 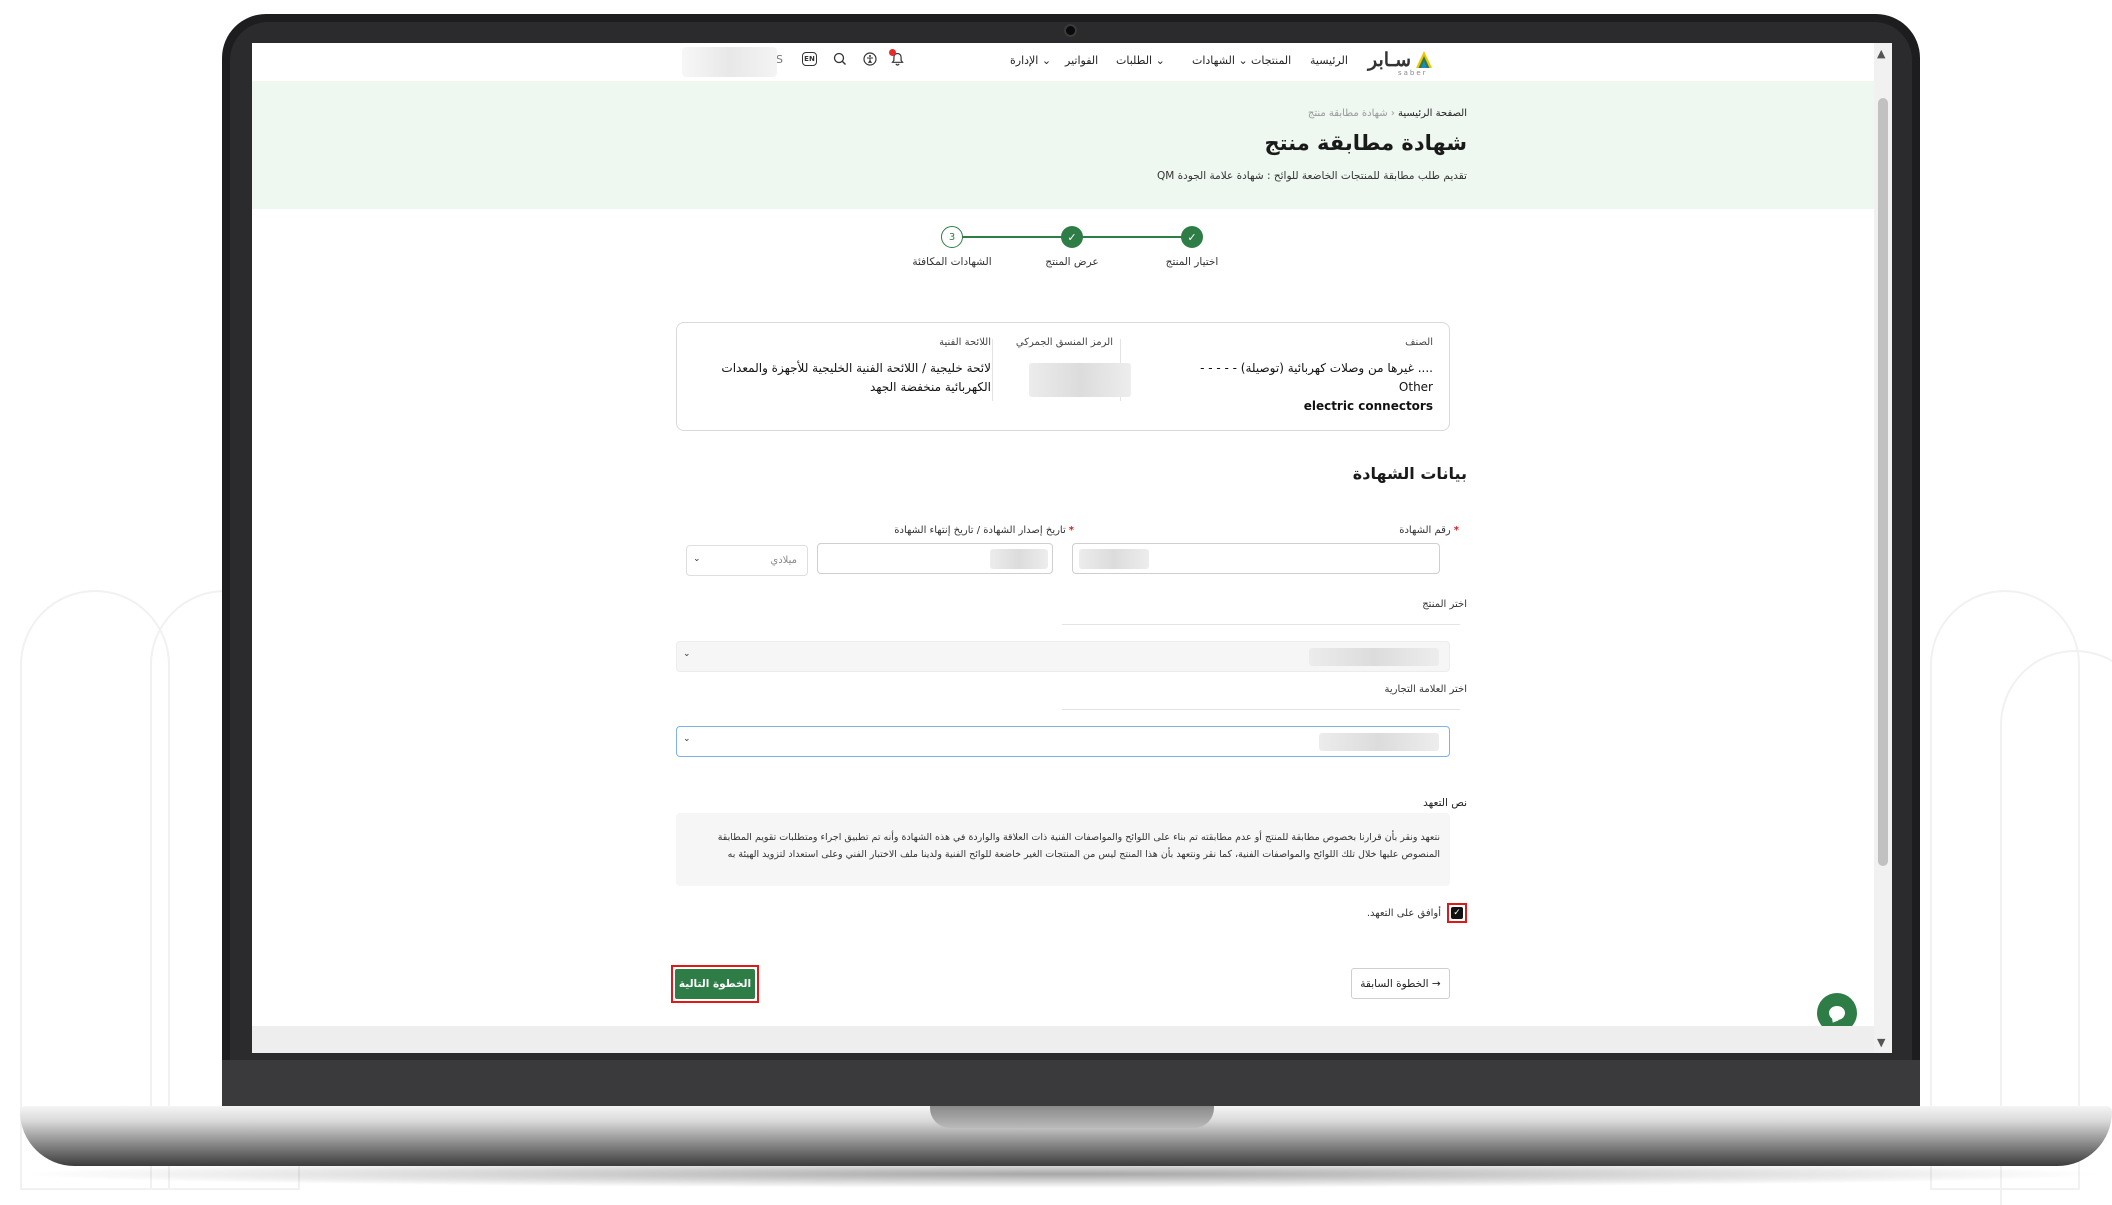 I want to click on cert-number-input, so click(x=1256, y=558).